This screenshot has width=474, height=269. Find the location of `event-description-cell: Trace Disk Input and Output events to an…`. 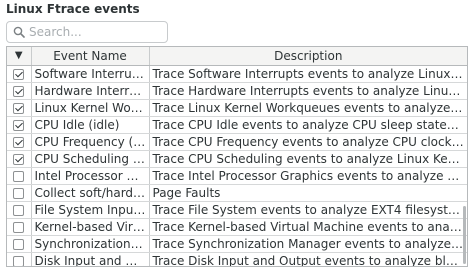

event-description-cell: Trace Disk Input and Output events to an… is located at coordinates (308, 259).